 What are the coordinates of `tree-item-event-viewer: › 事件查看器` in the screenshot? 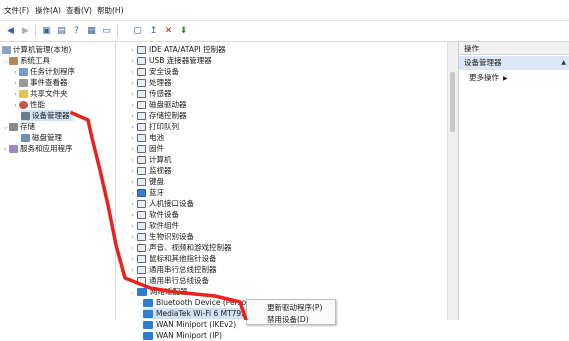 It's located at (40, 82).